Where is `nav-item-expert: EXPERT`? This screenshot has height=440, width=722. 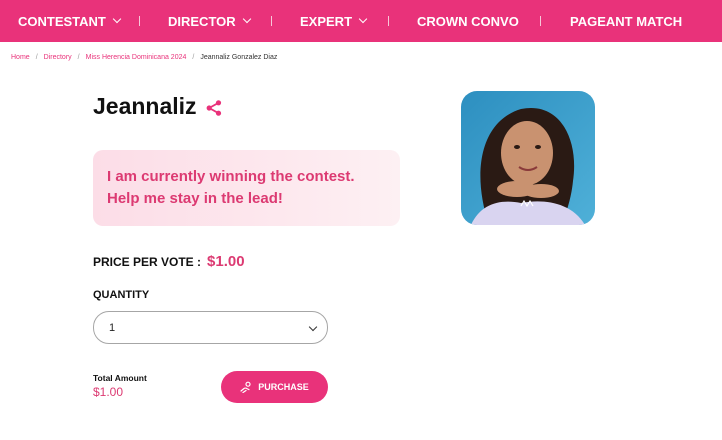
nav-item-expert: EXPERT is located at coordinates (334, 21).